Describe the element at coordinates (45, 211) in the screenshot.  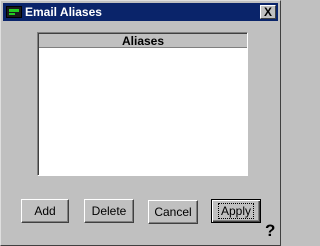
I see `add-button: Add` at that location.